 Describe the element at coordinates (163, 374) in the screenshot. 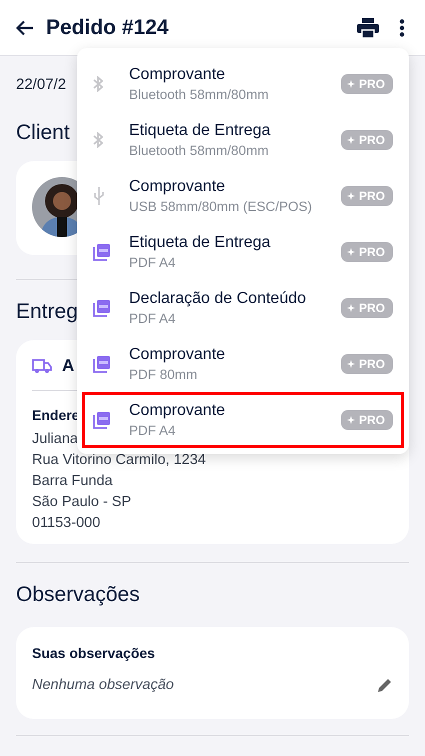

I see `option-subtitle: PDF 80mm` at that location.